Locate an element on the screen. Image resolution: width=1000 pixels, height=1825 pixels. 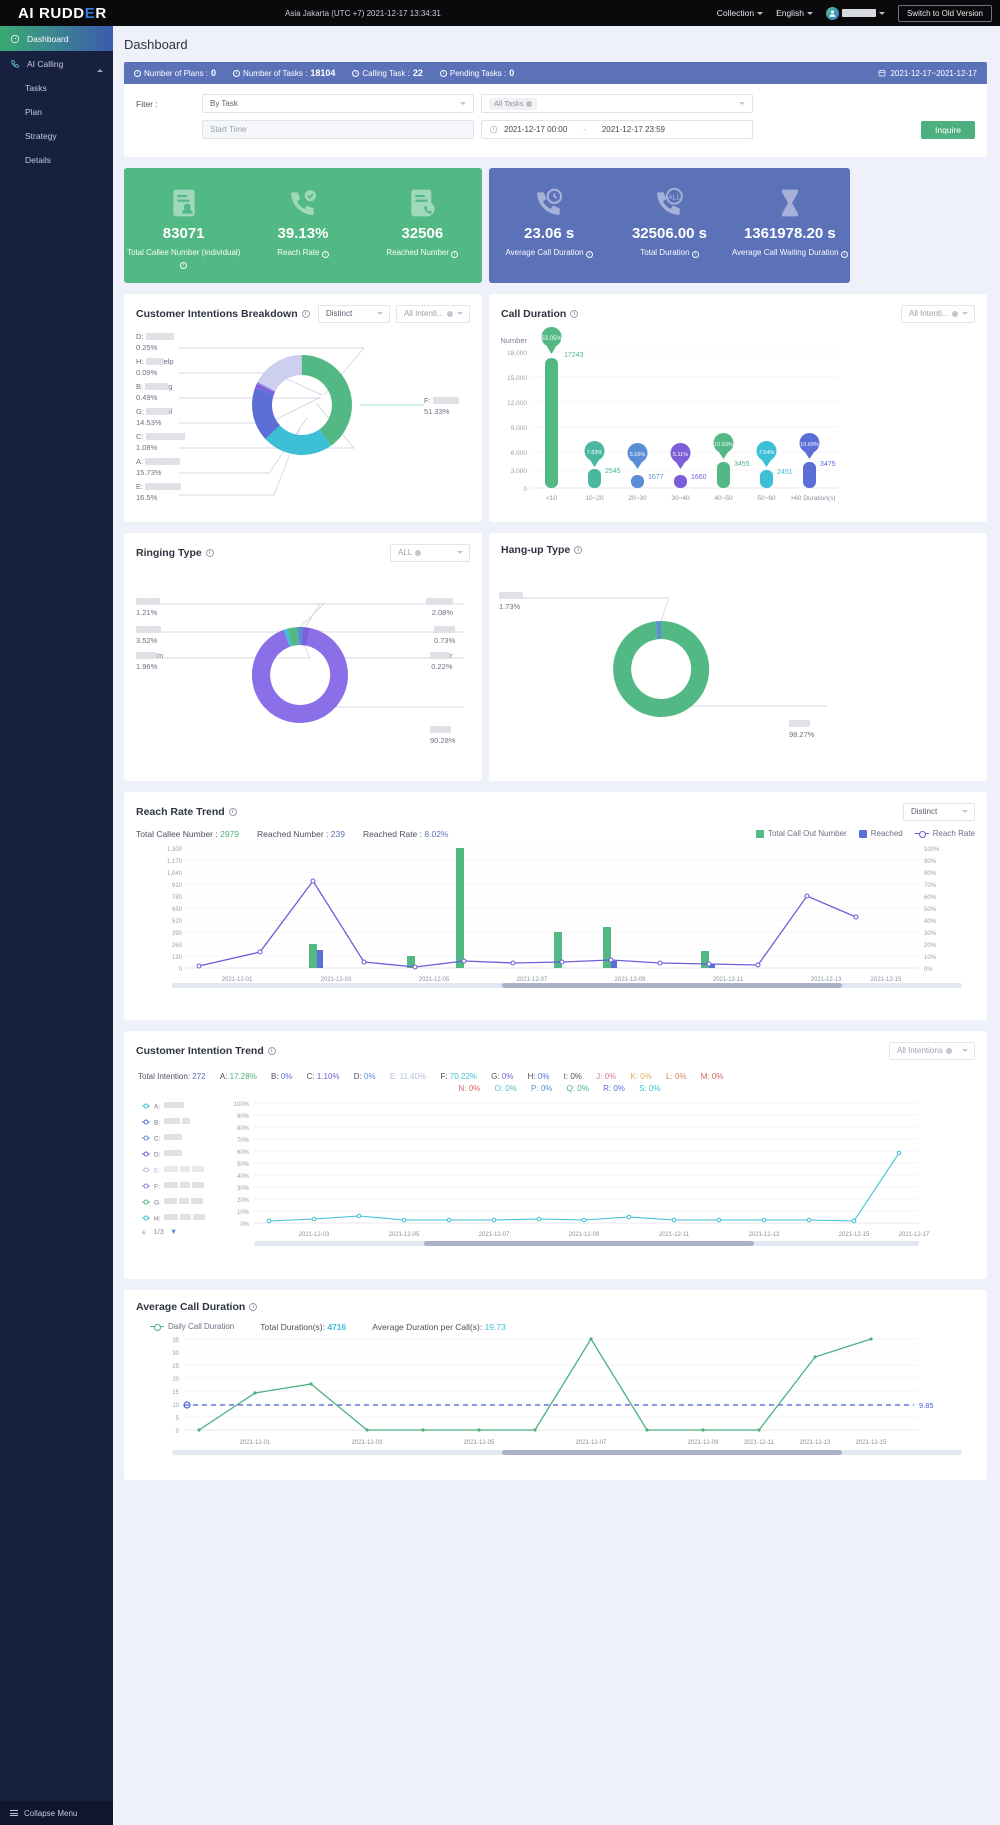
page-up-icon: ▲ is located at coordinates (143, 1231).